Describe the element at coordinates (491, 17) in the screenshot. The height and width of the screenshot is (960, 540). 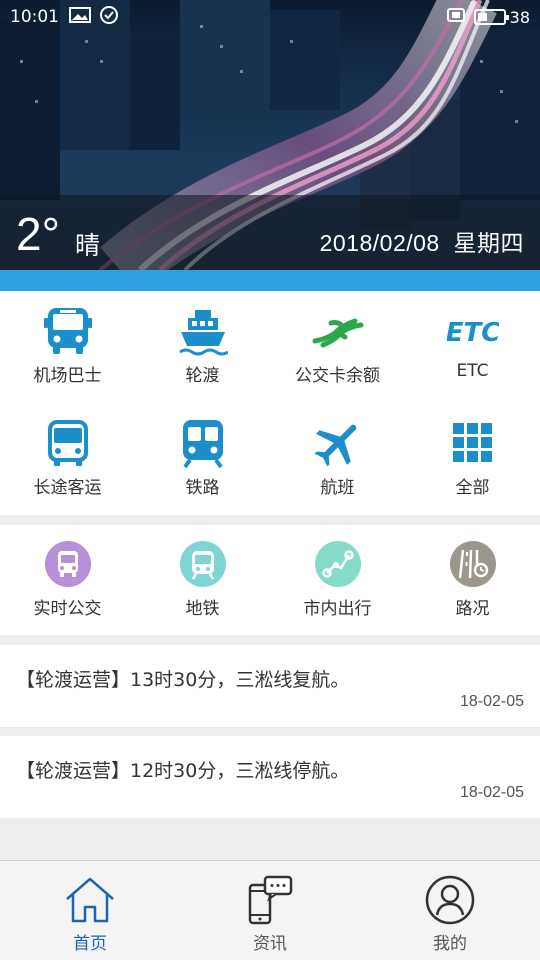
I see `battery-icon` at that location.